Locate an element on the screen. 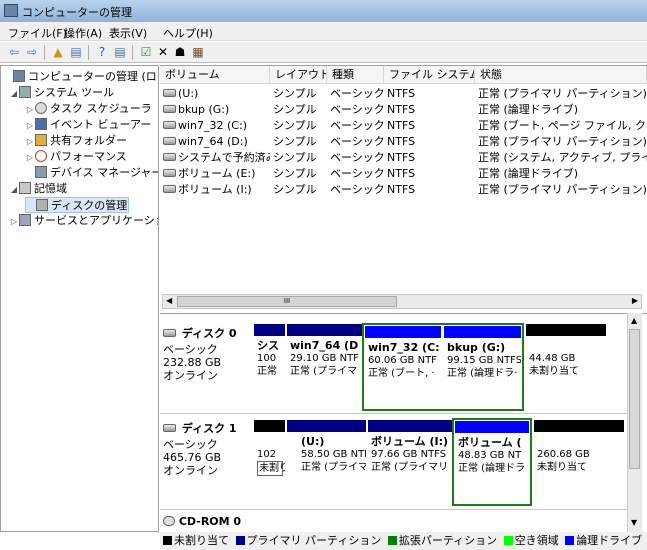  menu-bar: ファイル(F) 操作(A) 表示(V) ヘルプ(H) is located at coordinates (323, 31).